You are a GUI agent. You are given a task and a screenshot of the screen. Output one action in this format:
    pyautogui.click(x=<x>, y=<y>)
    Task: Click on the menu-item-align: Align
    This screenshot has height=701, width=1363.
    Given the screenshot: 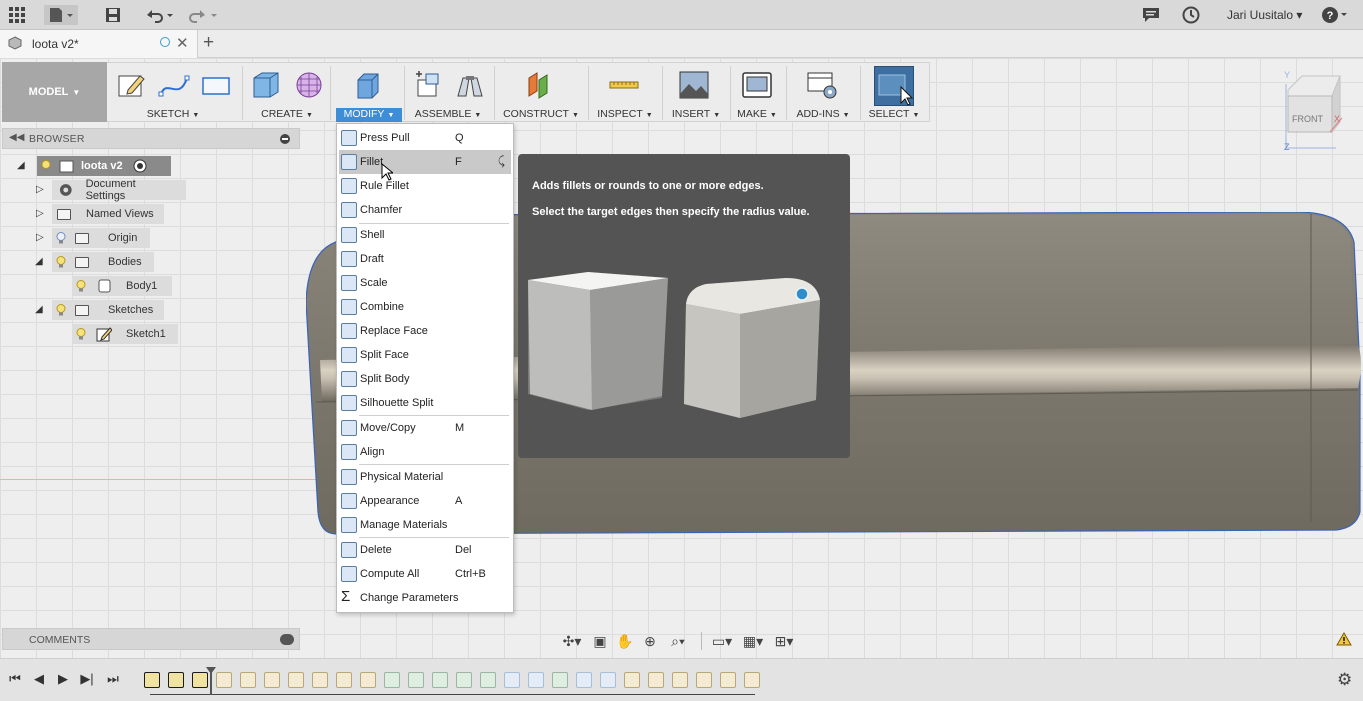 What is the action you would take?
    pyautogui.click(x=425, y=452)
    